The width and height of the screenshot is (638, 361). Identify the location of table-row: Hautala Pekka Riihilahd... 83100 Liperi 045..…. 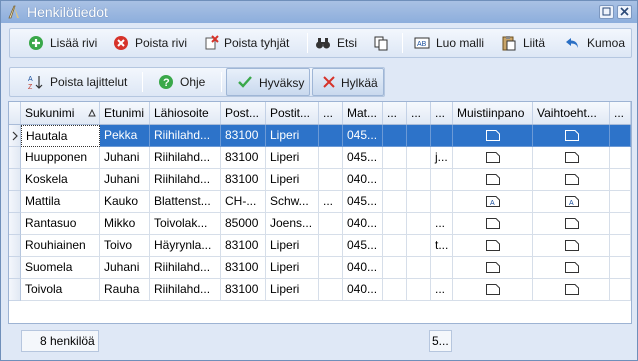
(320, 136).